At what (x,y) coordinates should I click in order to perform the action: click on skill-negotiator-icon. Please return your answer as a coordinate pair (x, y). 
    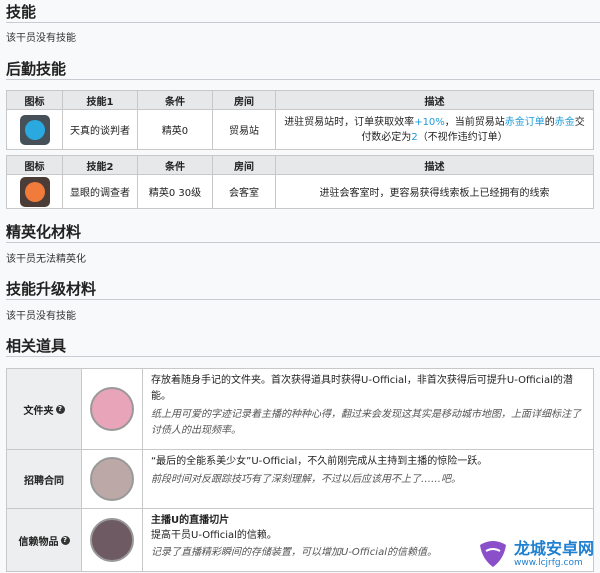
    Looking at the image, I should click on (34, 129).